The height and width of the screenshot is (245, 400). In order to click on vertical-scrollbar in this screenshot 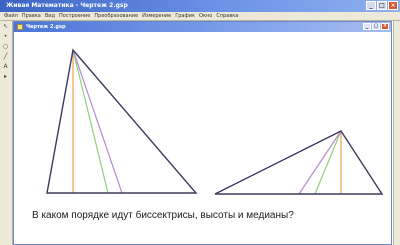, I will do `click(396, 133)`.